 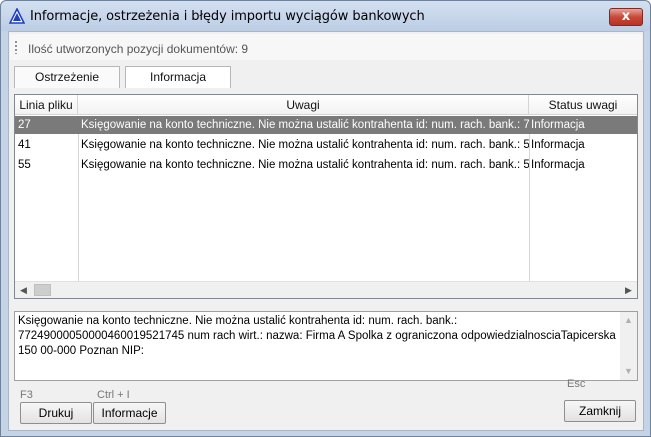 I want to click on close-shortcut-hint: Esc, so click(x=576, y=384).